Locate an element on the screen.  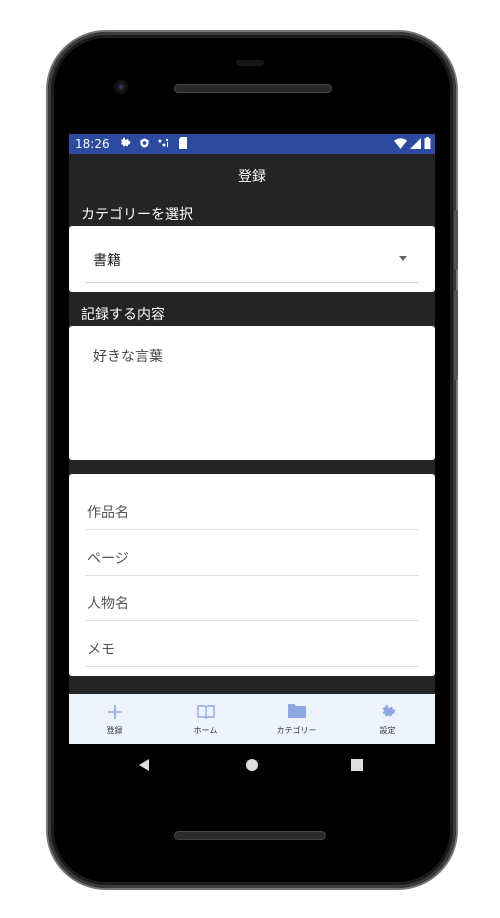
memo-field-placeholder: メモ is located at coordinates (101, 650).